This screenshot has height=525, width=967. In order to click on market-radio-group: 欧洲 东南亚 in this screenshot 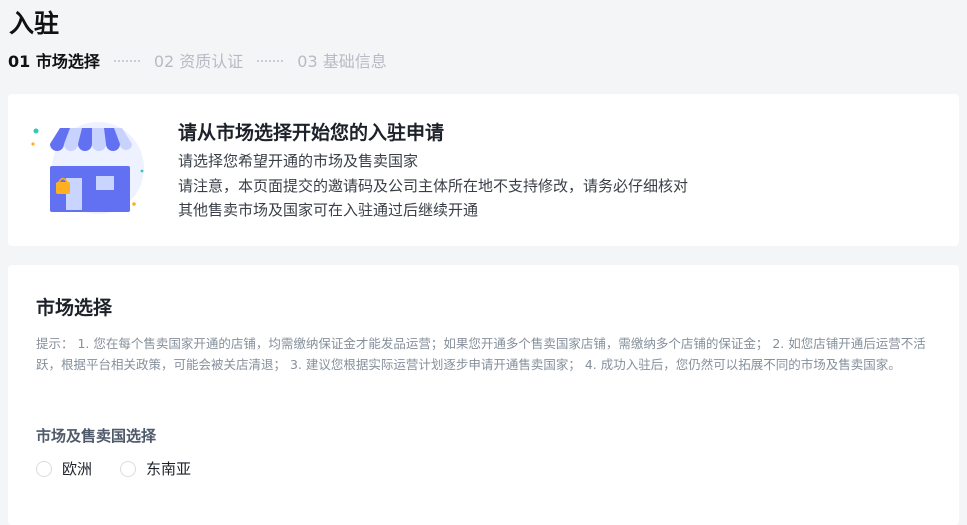, I will do `click(127, 469)`.